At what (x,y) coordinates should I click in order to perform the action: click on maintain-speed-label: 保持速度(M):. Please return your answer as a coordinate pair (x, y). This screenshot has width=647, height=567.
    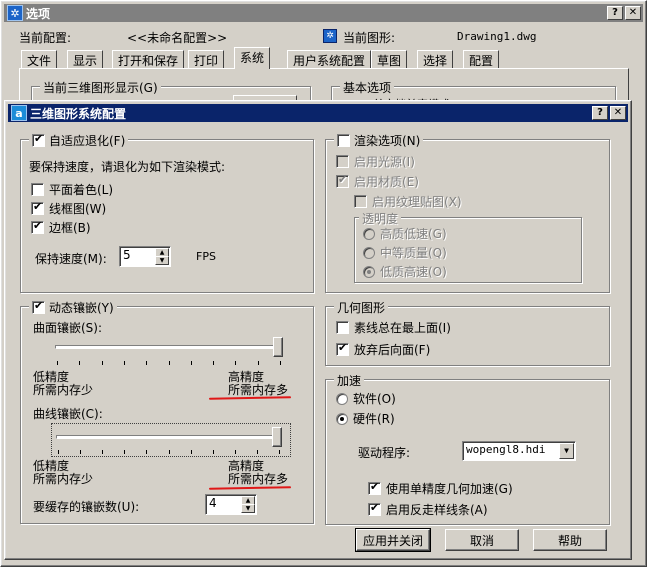
    Looking at the image, I should click on (71, 259).